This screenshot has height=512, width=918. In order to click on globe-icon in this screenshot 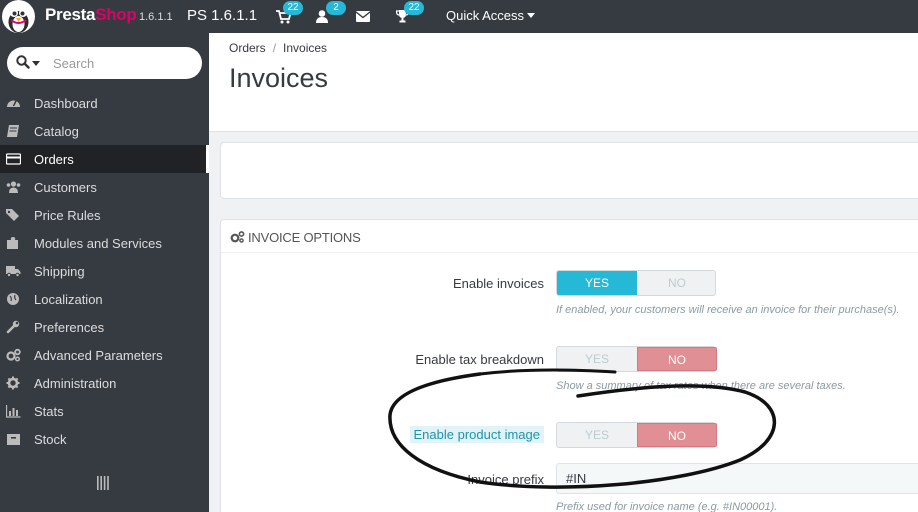, I will do `click(13, 299)`.